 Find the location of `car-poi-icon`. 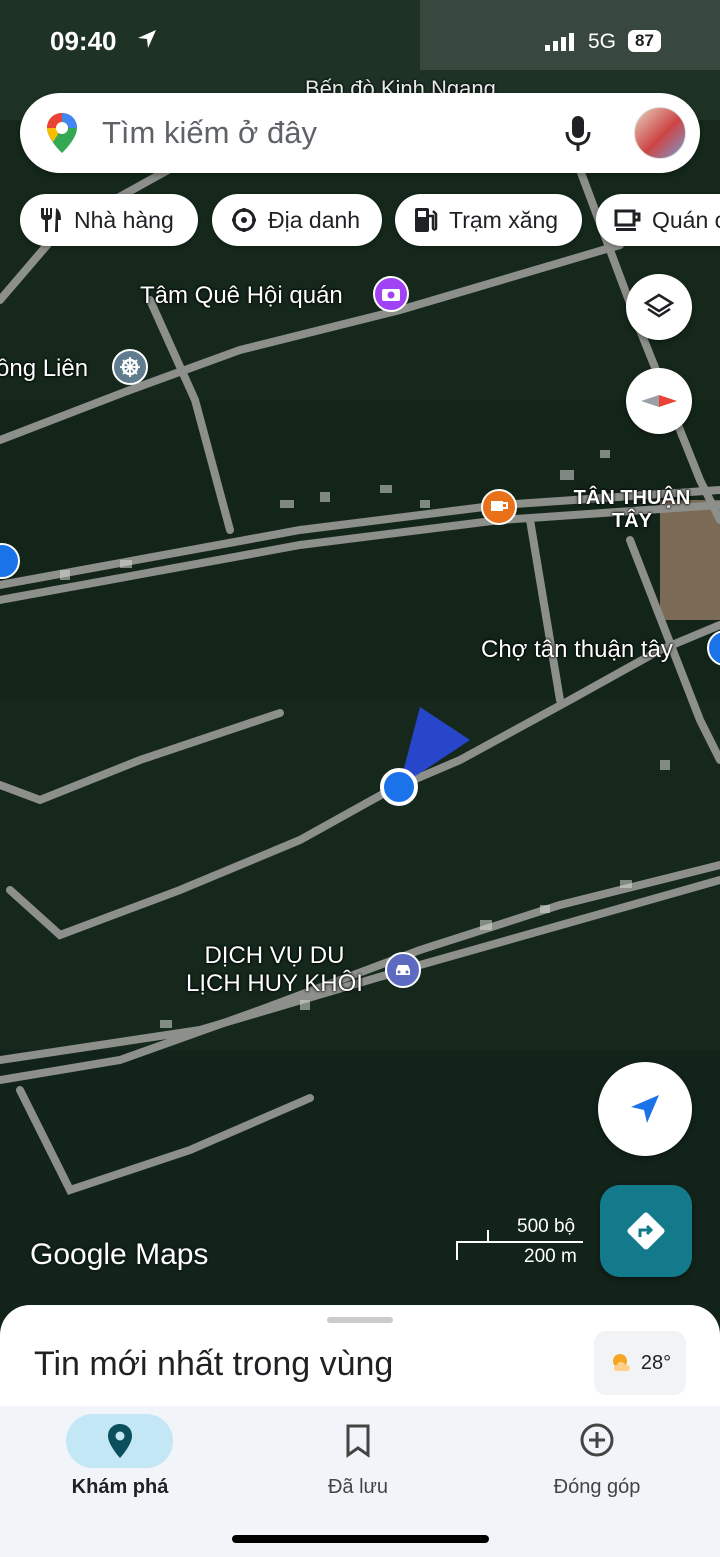

car-poi-icon is located at coordinates (403, 970).